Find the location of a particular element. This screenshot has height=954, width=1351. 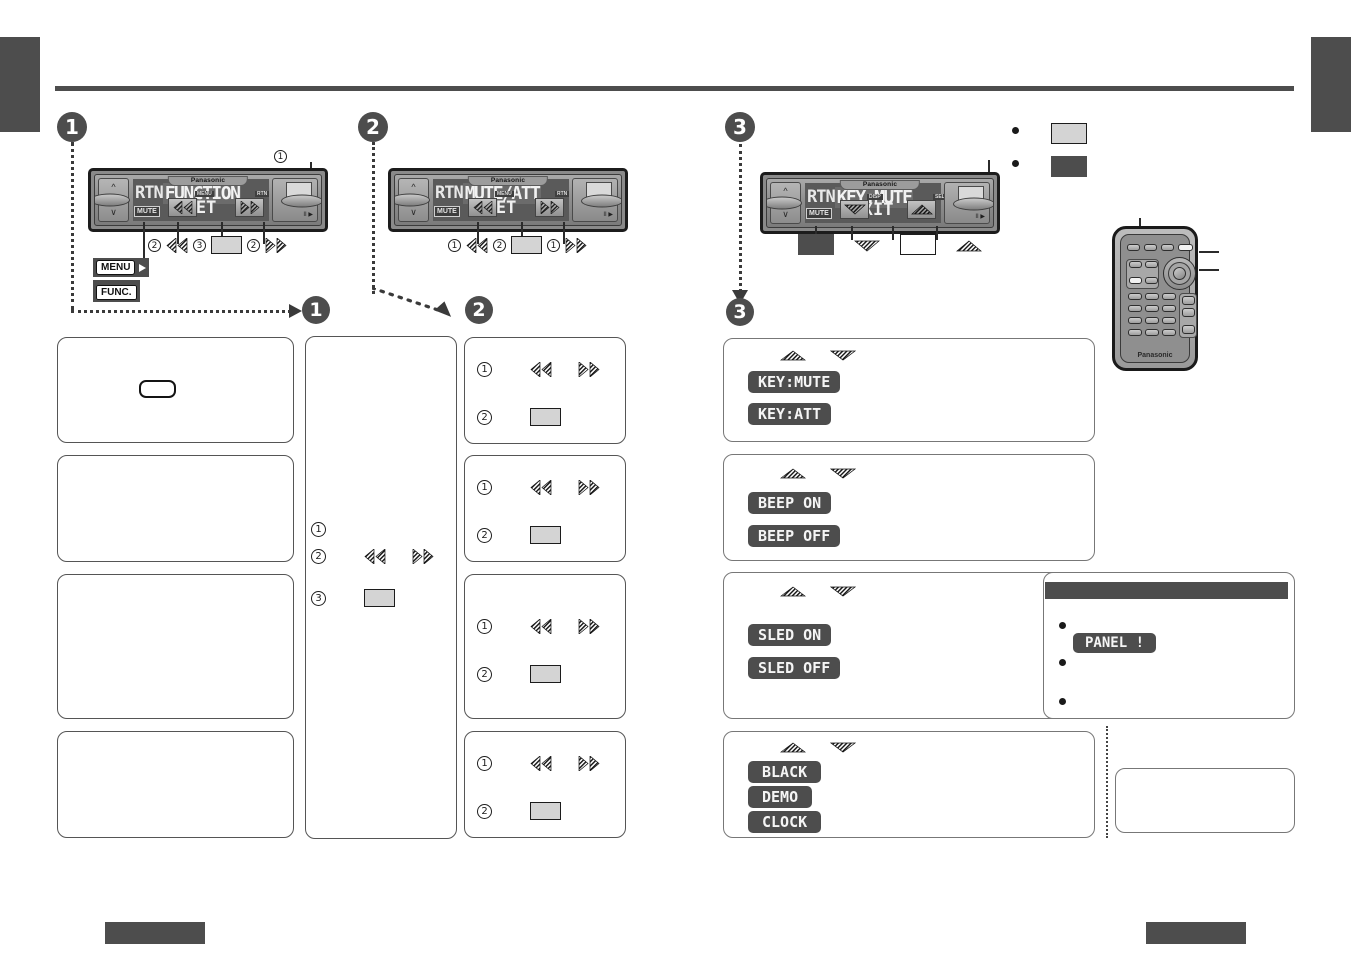

remote-face: Panasonic is located at coordinates (1158, 298).